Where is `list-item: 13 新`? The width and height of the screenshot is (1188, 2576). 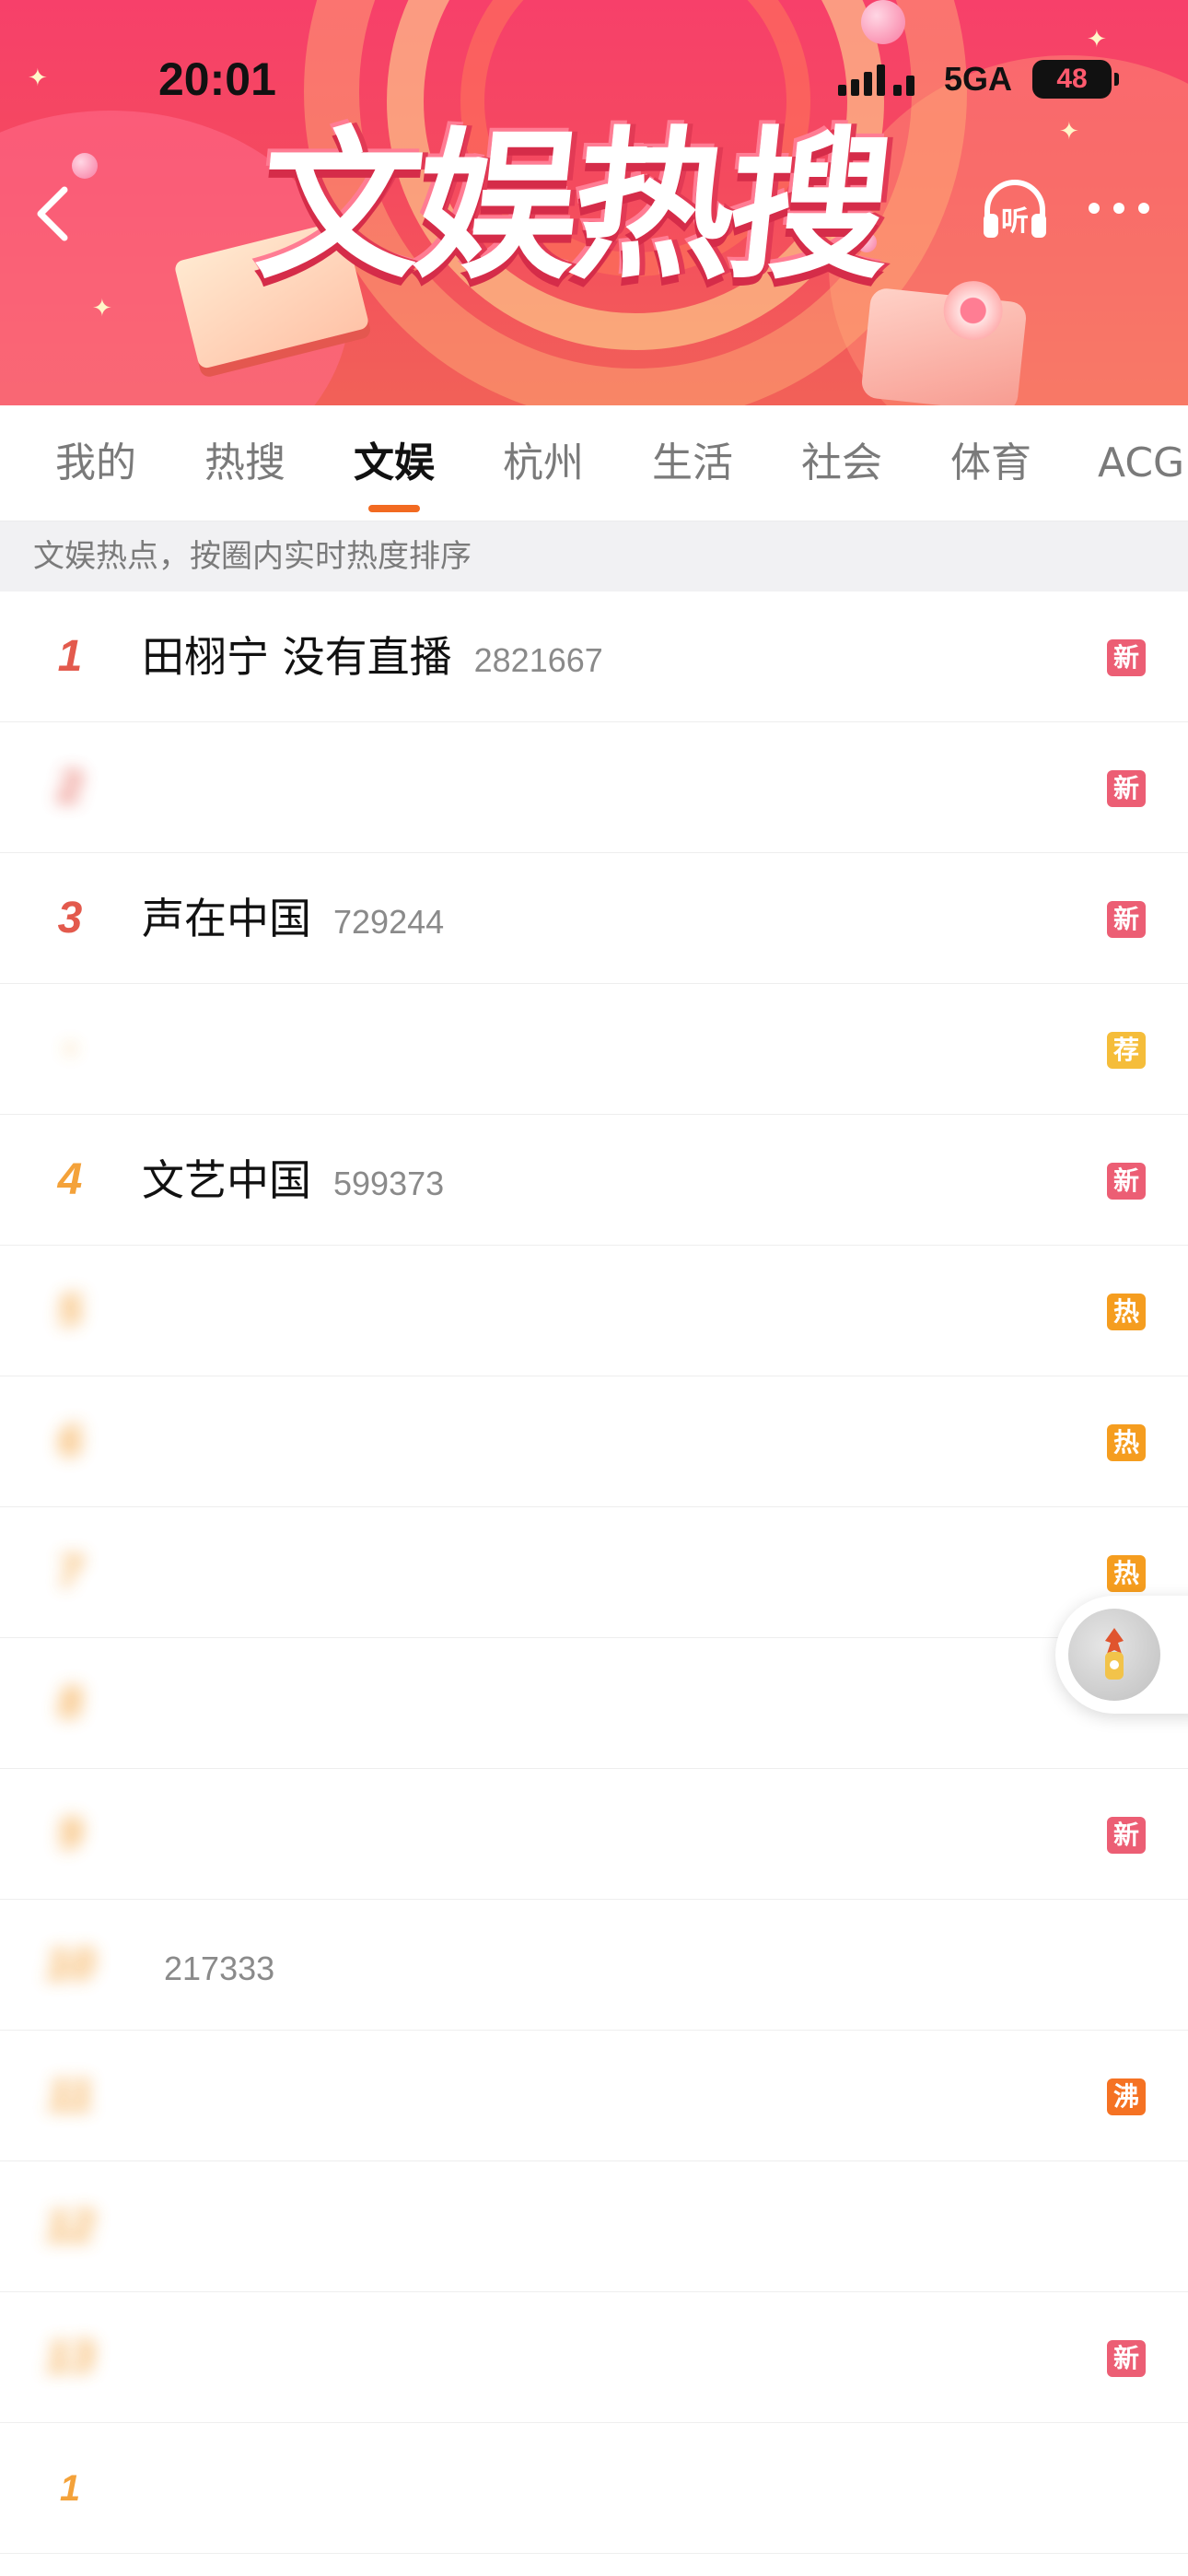
list-item: 13 新 is located at coordinates (594, 2357).